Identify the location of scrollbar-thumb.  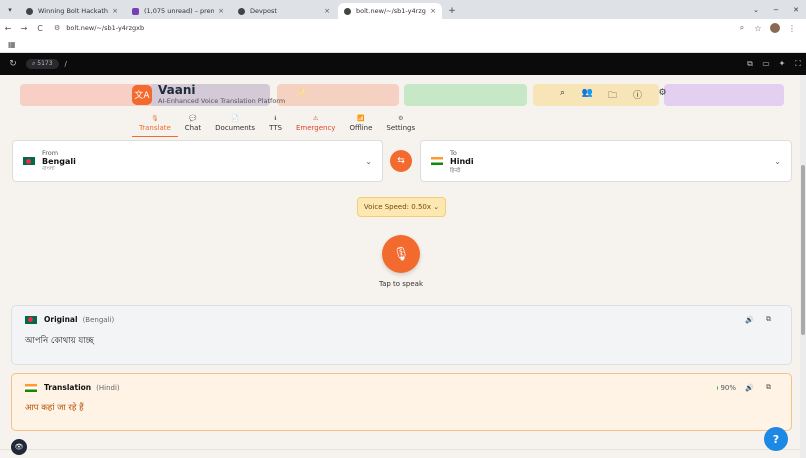
(803, 250).